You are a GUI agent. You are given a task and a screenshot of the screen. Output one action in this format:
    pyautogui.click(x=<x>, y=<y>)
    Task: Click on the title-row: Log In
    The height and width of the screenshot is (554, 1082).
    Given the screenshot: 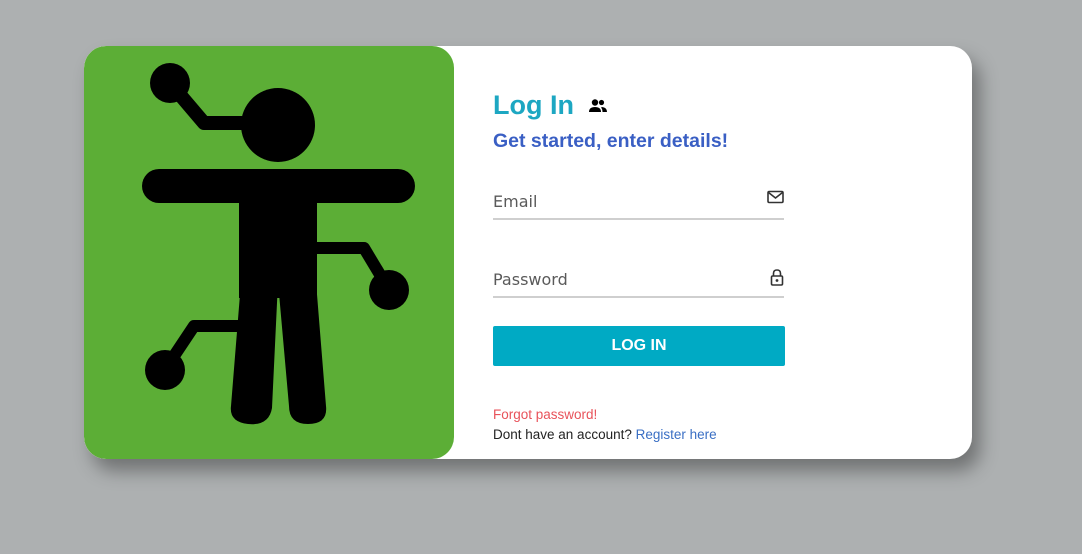 What is the action you would take?
    pyautogui.click(x=550, y=105)
    